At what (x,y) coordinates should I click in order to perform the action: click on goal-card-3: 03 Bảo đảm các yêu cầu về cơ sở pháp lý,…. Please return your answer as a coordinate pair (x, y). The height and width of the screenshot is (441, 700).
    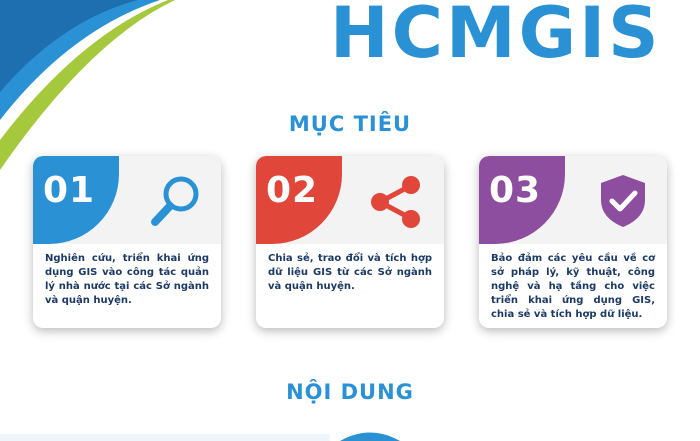
    Looking at the image, I should click on (573, 242).